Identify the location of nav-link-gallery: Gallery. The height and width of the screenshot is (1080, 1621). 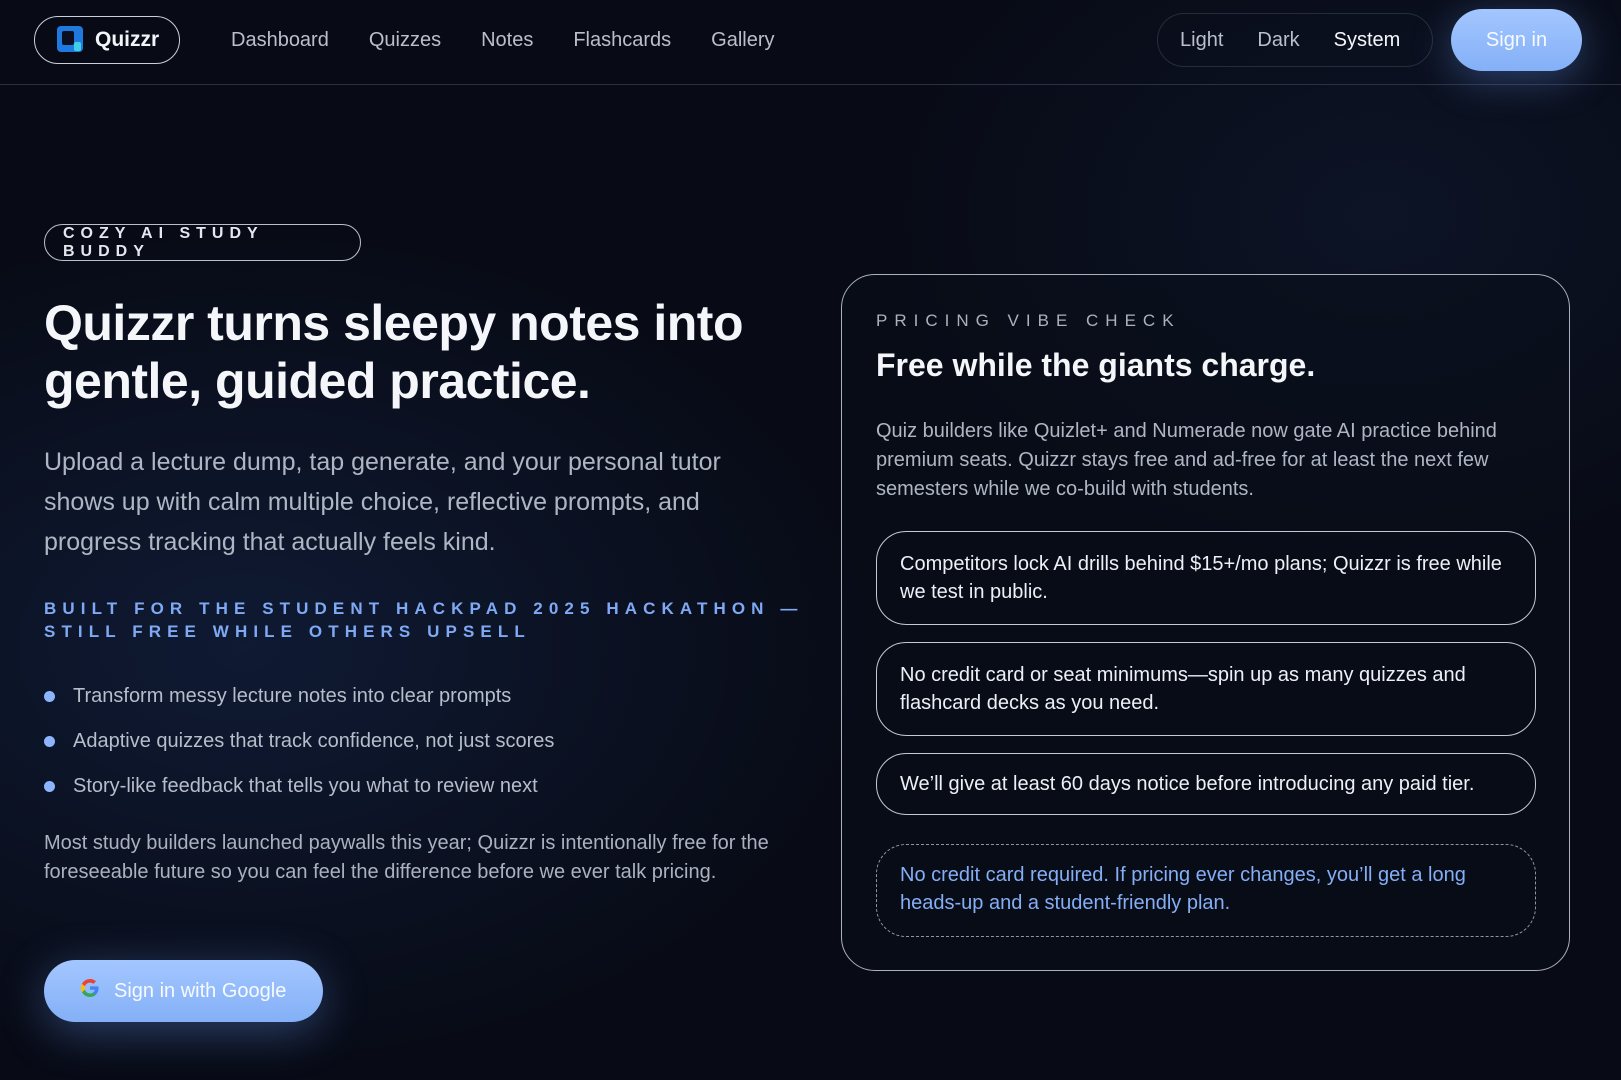
(742, 40).